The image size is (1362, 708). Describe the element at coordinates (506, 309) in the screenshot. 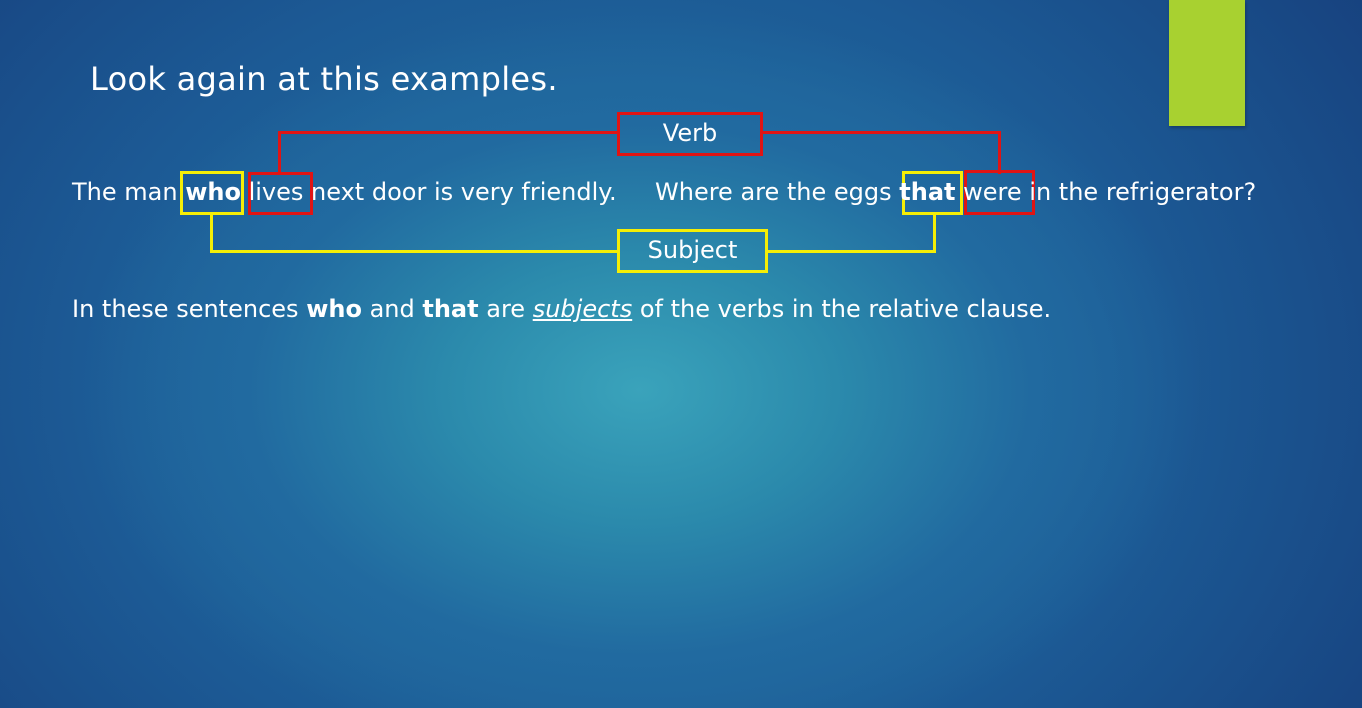

I see `explanation-part-3: are` at that location.